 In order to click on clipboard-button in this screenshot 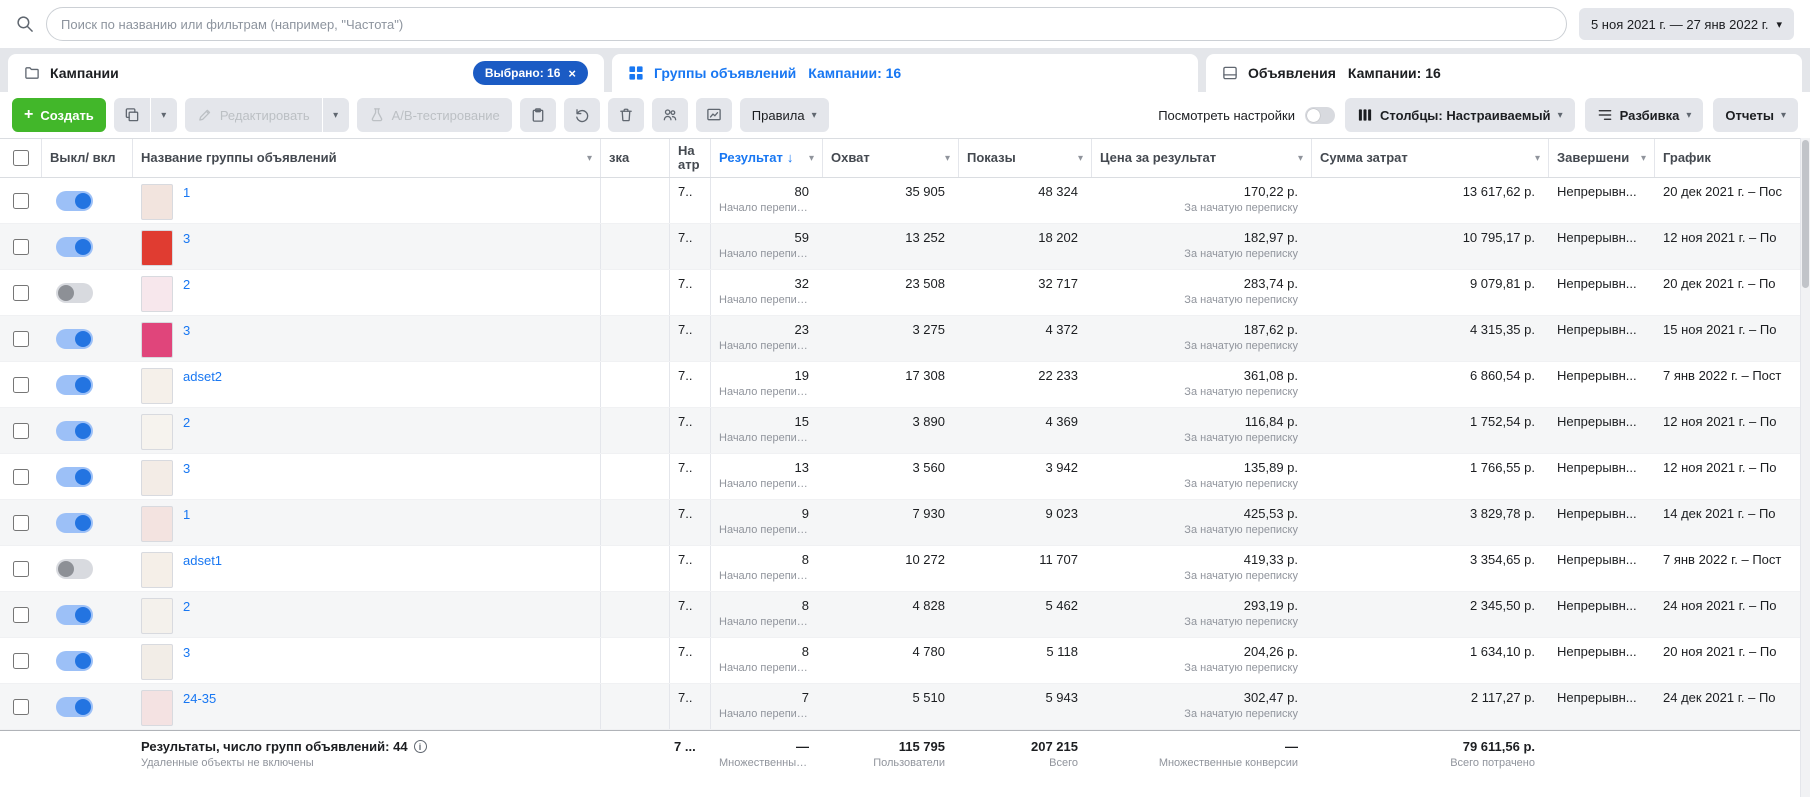, I will do `click(537, 115)`.